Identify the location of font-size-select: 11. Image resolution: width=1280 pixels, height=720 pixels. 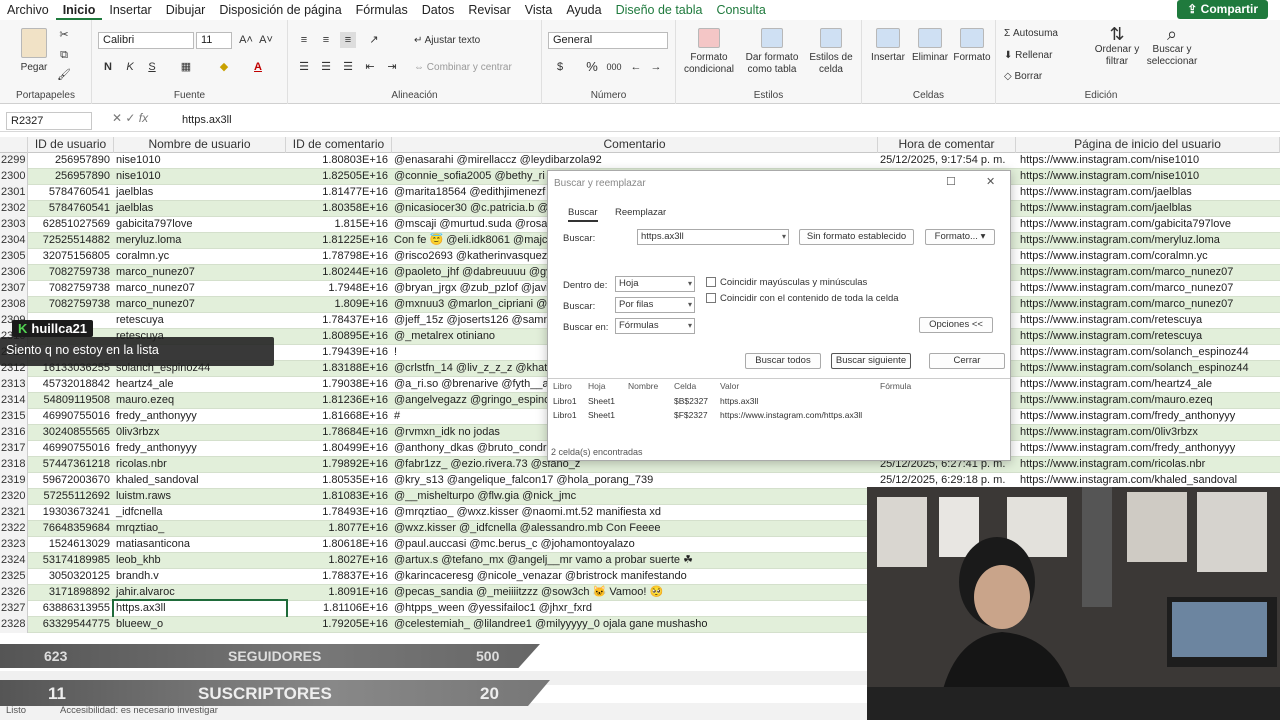
(214, 40).